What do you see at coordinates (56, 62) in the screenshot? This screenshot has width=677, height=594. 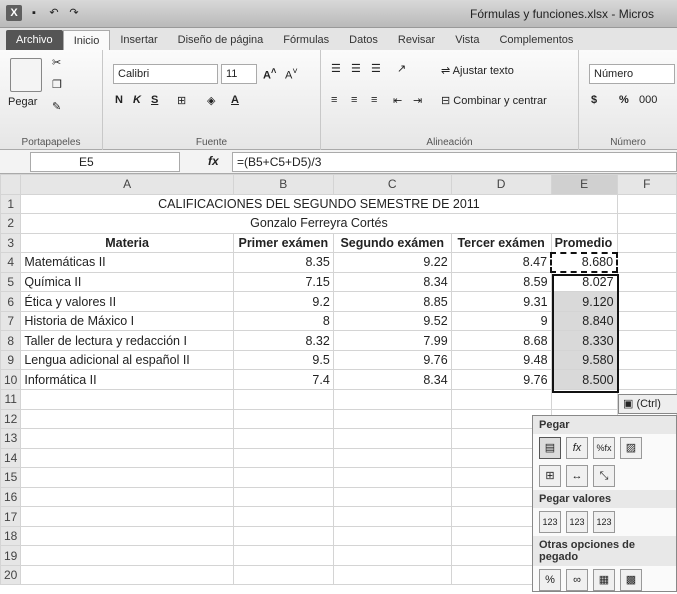 I see `cut-icon: ✂` at bounding box center [56, 62].